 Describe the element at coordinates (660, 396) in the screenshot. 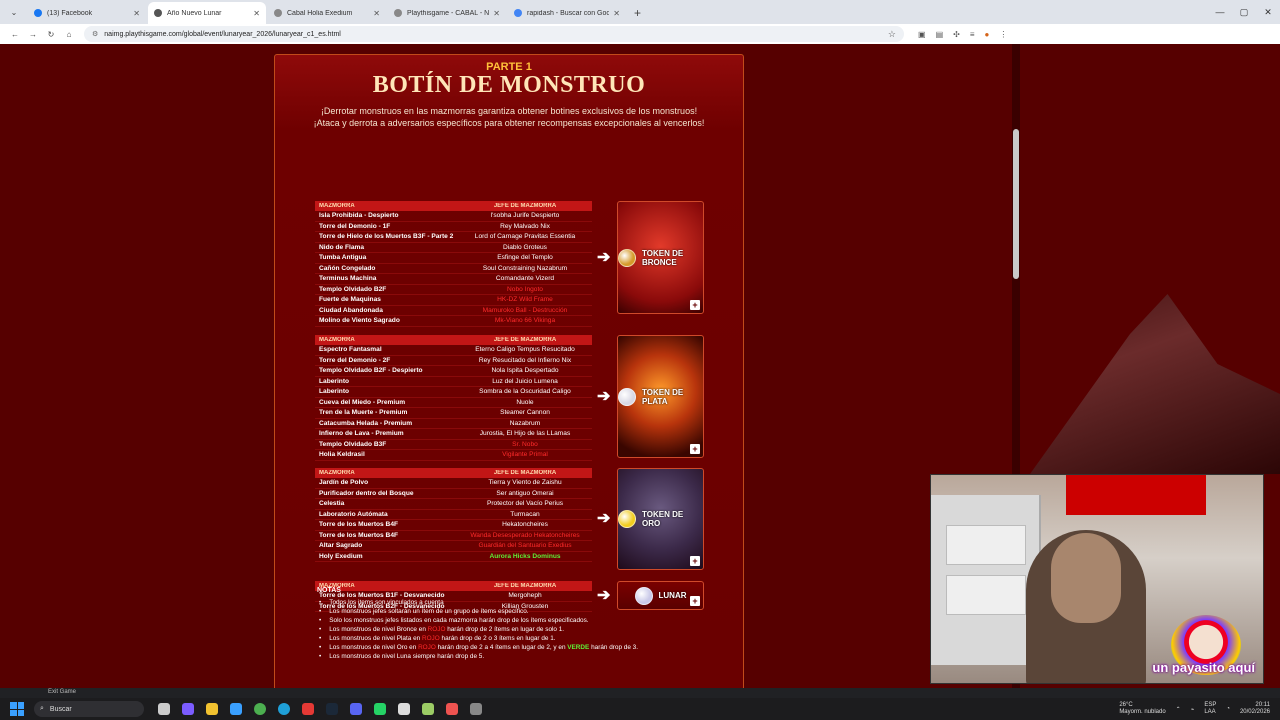

I see `token-card: TOKEN DE PLATA +` at that location.